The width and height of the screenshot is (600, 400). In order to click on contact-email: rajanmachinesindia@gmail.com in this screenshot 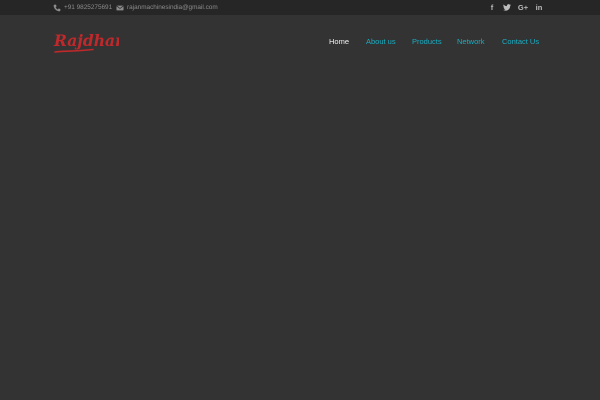, I will do `click(167, 7)`.